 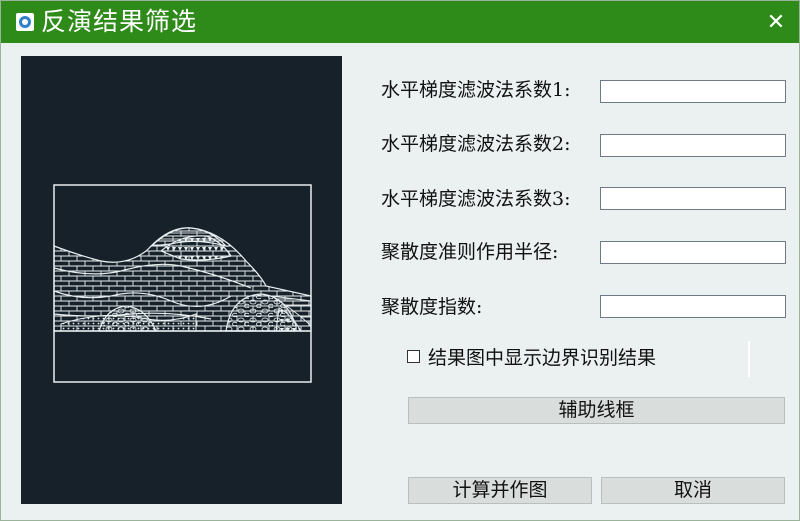 What do you see at coordinates (693, 198) in the screenshot?
I see `coef-3-input` at bounding box center [693, 198].